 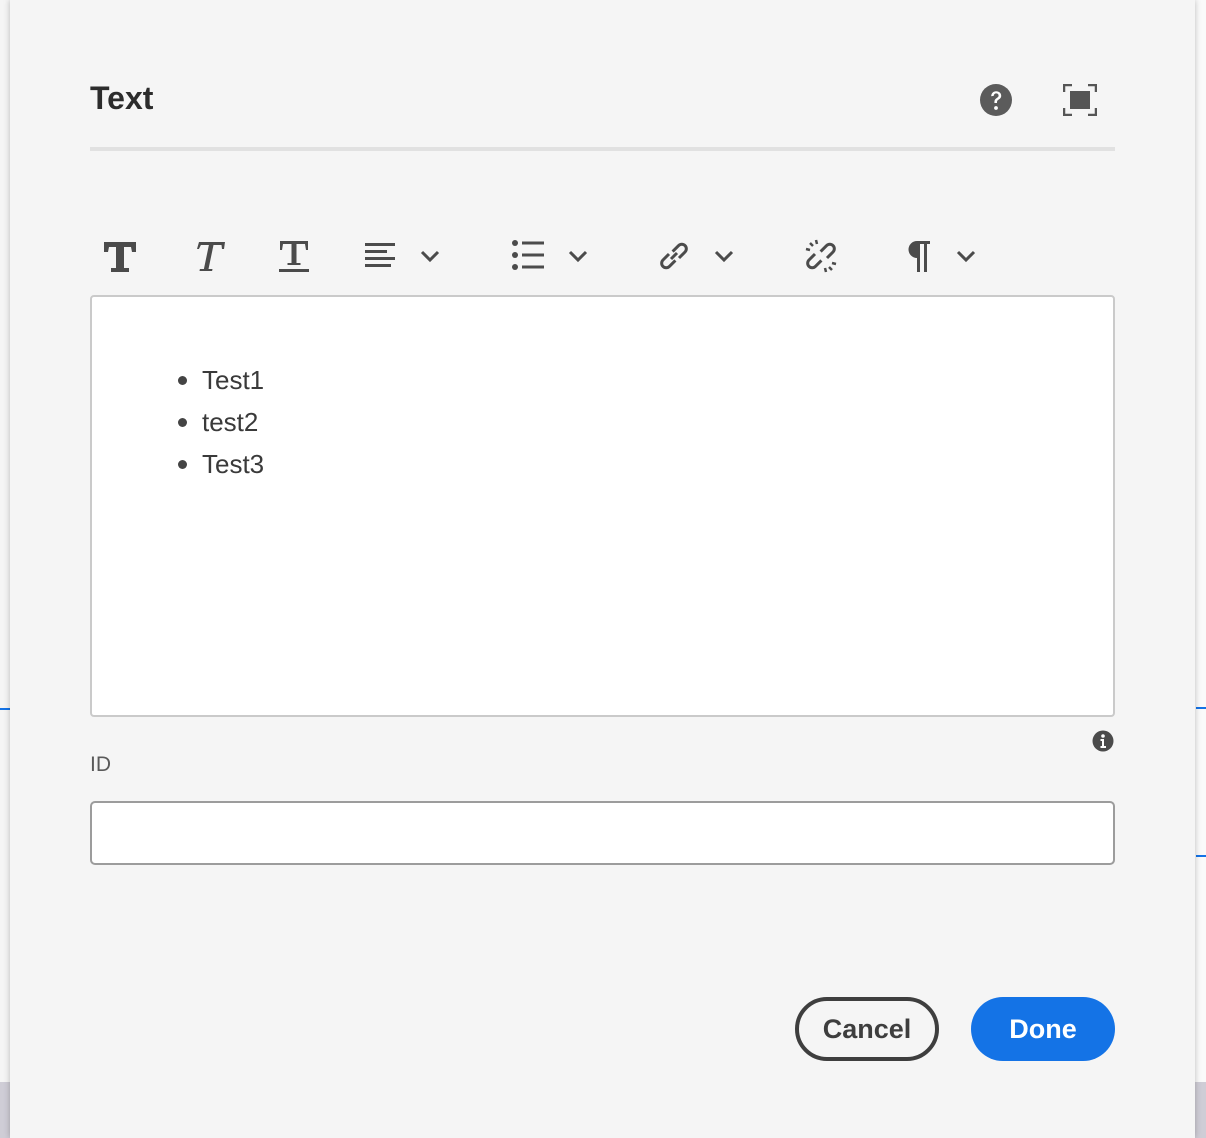 I want to click on underline-icon, so click(x=294, y=256).